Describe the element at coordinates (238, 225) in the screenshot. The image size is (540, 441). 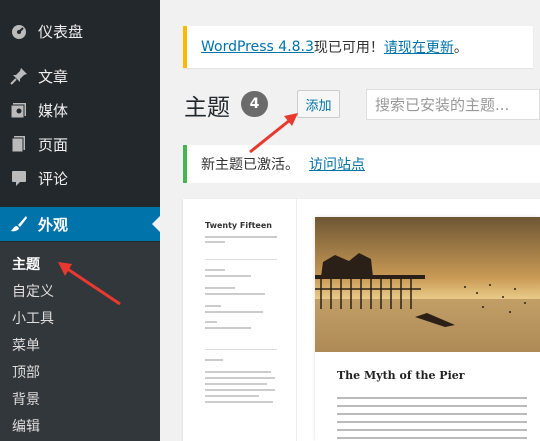
I see `theme-preview-site-title: Twenty Fifteen` at that location.